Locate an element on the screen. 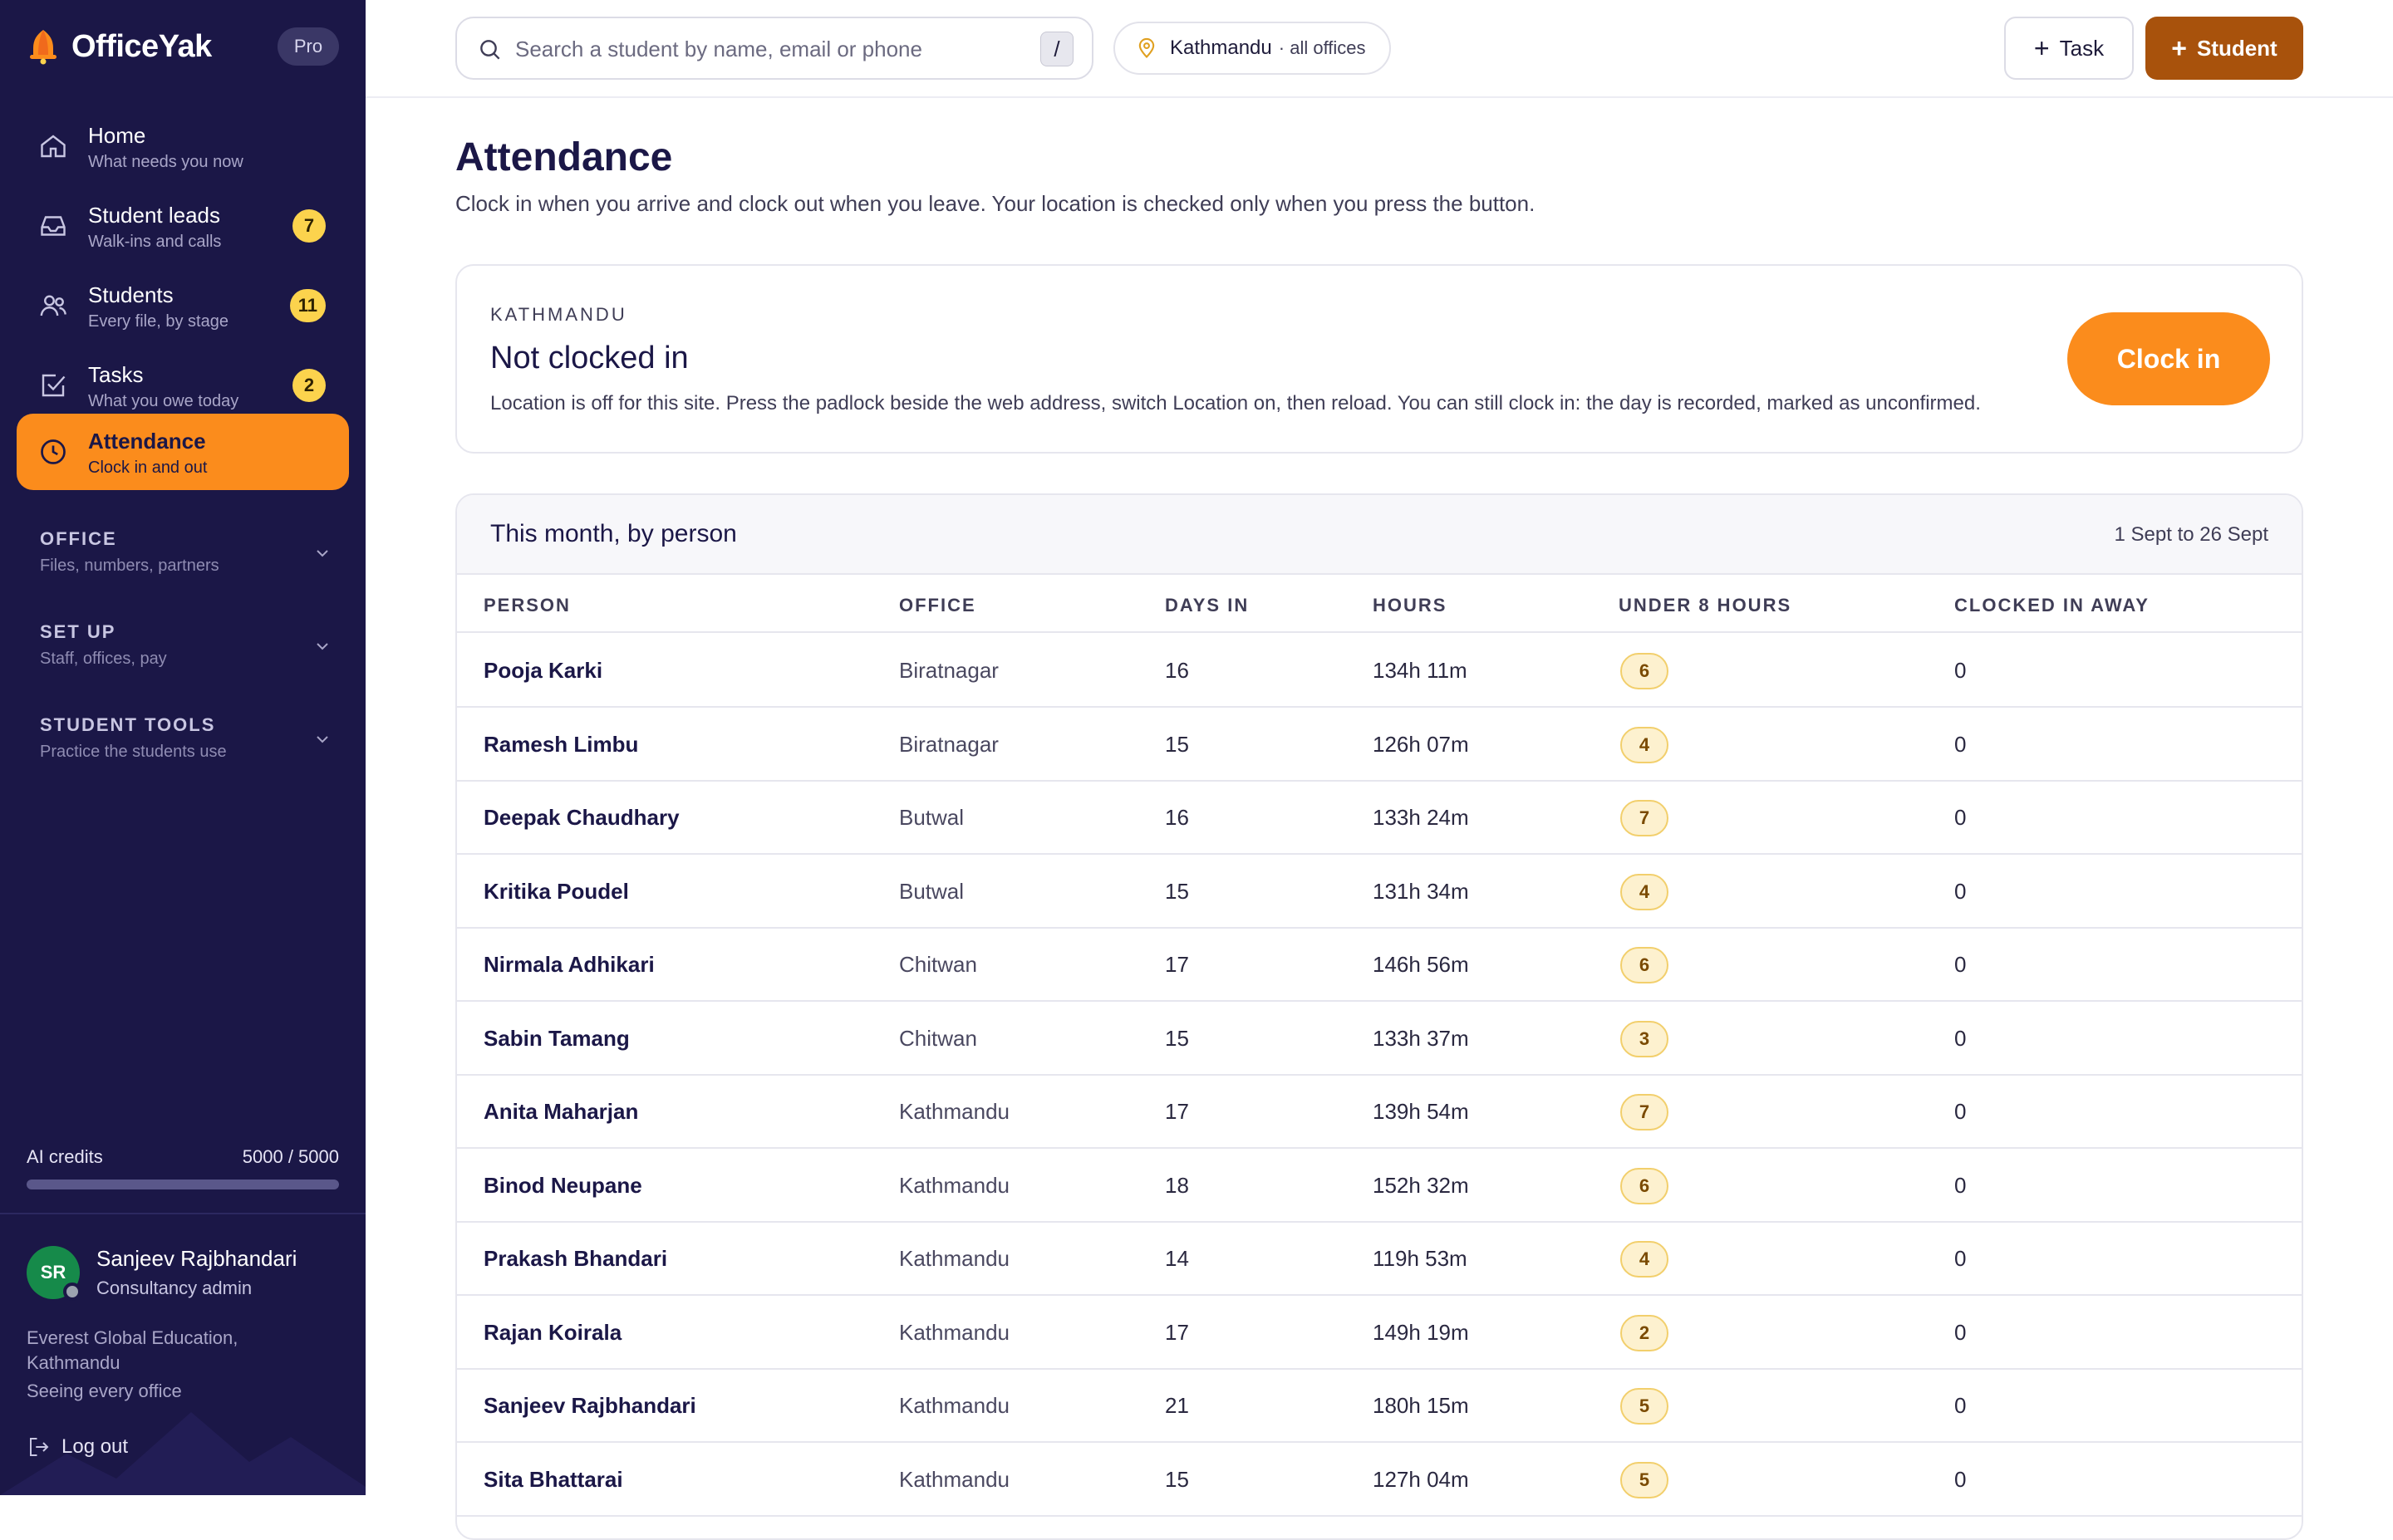 The height and width of the screenshot is (1540, 2393). sidebar-item-title: Student leads is located at coordinates (154, 215).